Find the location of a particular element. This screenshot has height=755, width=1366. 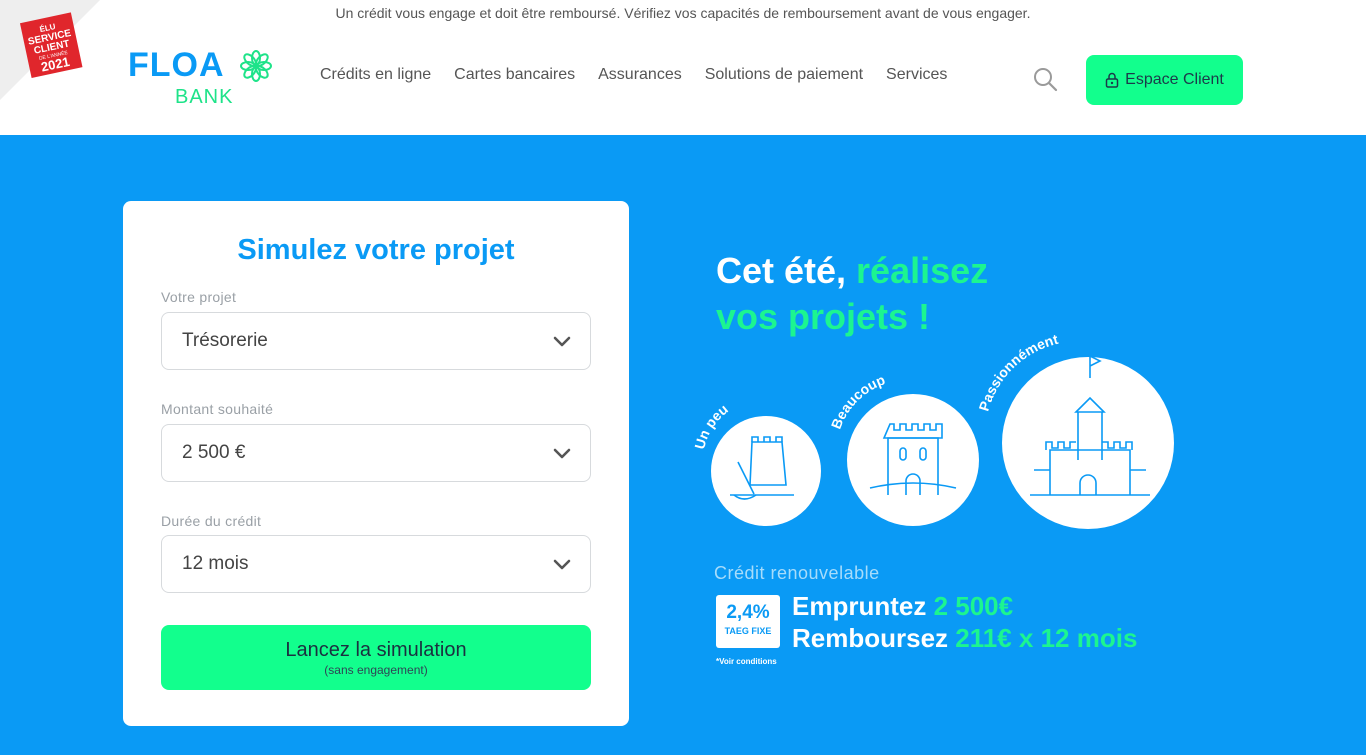

taeg-badge: 2,4% TAEG FIXE is located at coordinates (748, 621).